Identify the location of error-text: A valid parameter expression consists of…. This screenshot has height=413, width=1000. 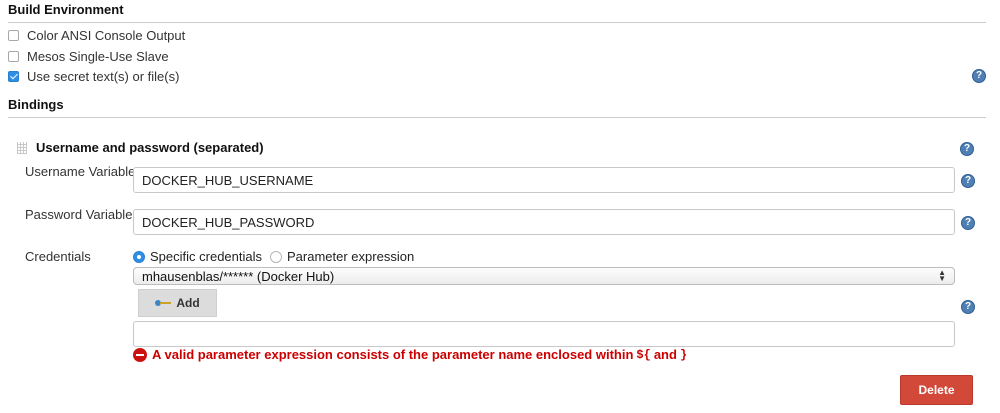
(393, 354).